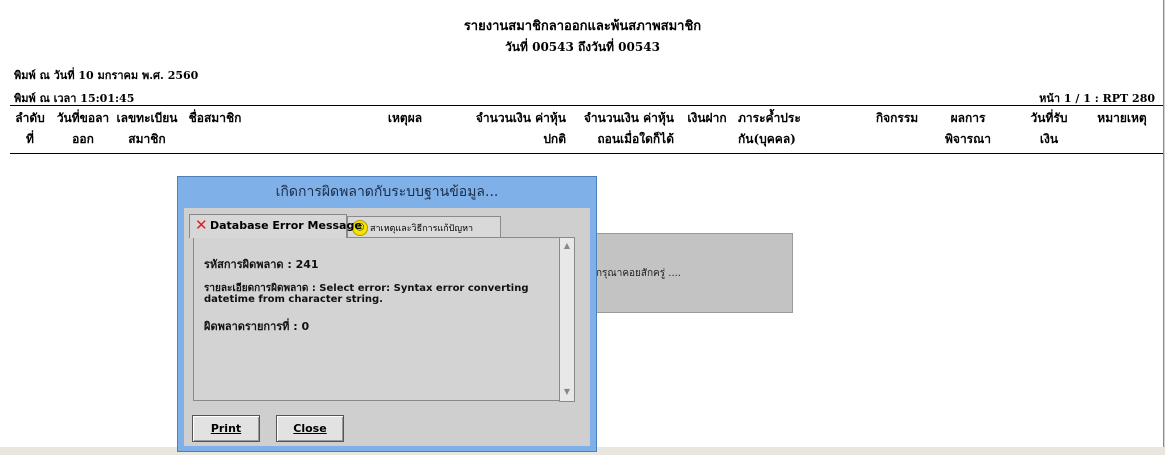 The image size is (1165, 455). What do you see at coordinates (30, 128) in the screenshot?
I see `col-seq: ลำดับ ที่` at bounding box center [30, 128].